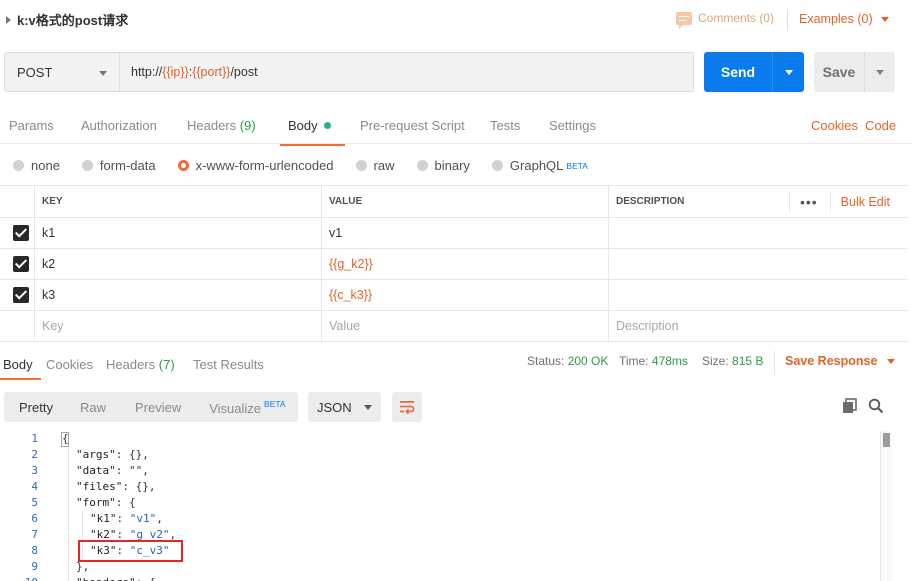  Describe the element at coordinates (445, 578) in the screenshot. I see `code-line: 10 "headers": {` at that location.